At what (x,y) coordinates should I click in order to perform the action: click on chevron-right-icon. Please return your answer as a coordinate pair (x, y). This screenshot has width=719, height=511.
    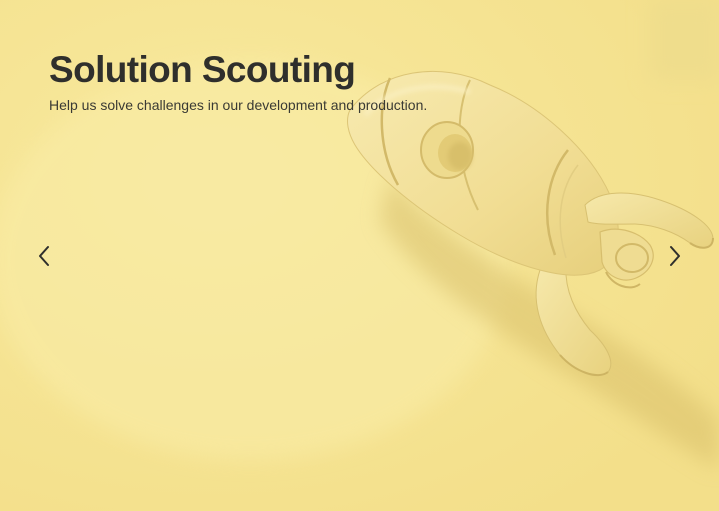
    Looking at the image, I should click on (675, 256).